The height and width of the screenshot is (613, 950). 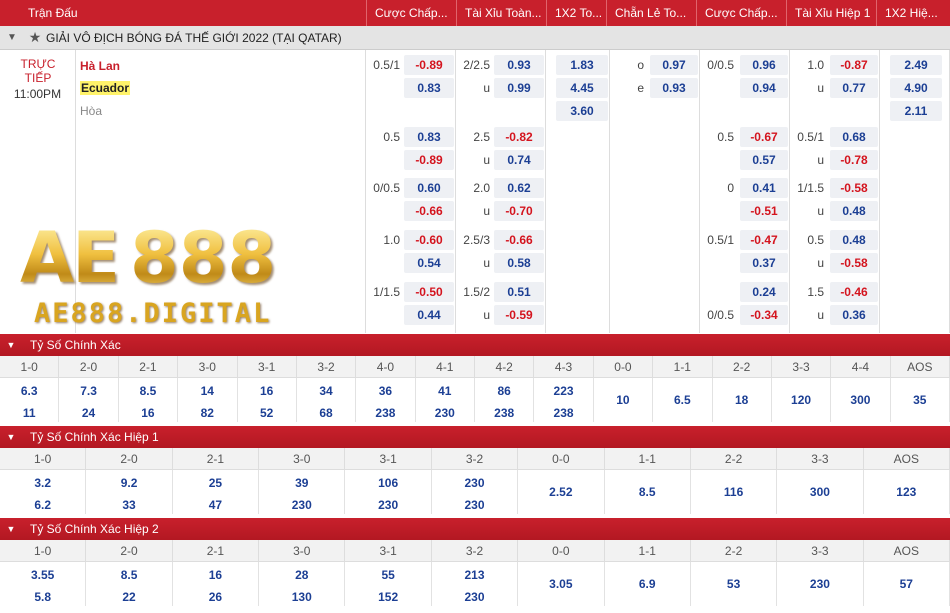 I want to click on x12-draw: 3.60, so click(x=582, y=111).